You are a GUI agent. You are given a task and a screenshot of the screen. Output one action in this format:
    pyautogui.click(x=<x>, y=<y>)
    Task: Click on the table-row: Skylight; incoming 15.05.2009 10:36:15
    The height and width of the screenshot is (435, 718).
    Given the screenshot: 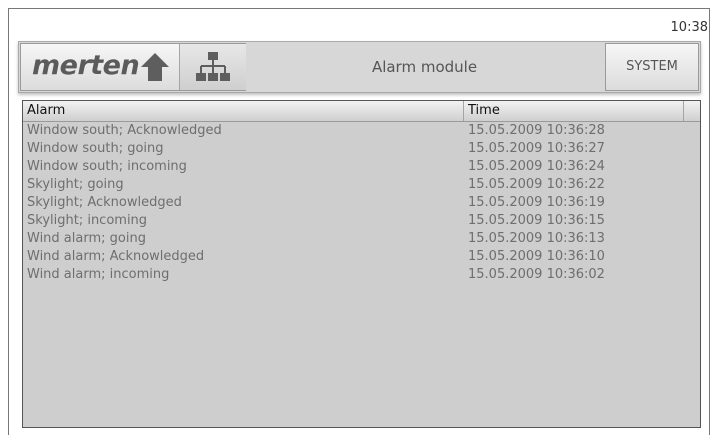 What is the action you would take?
    pyautogui.click(x=361, y=221)
    